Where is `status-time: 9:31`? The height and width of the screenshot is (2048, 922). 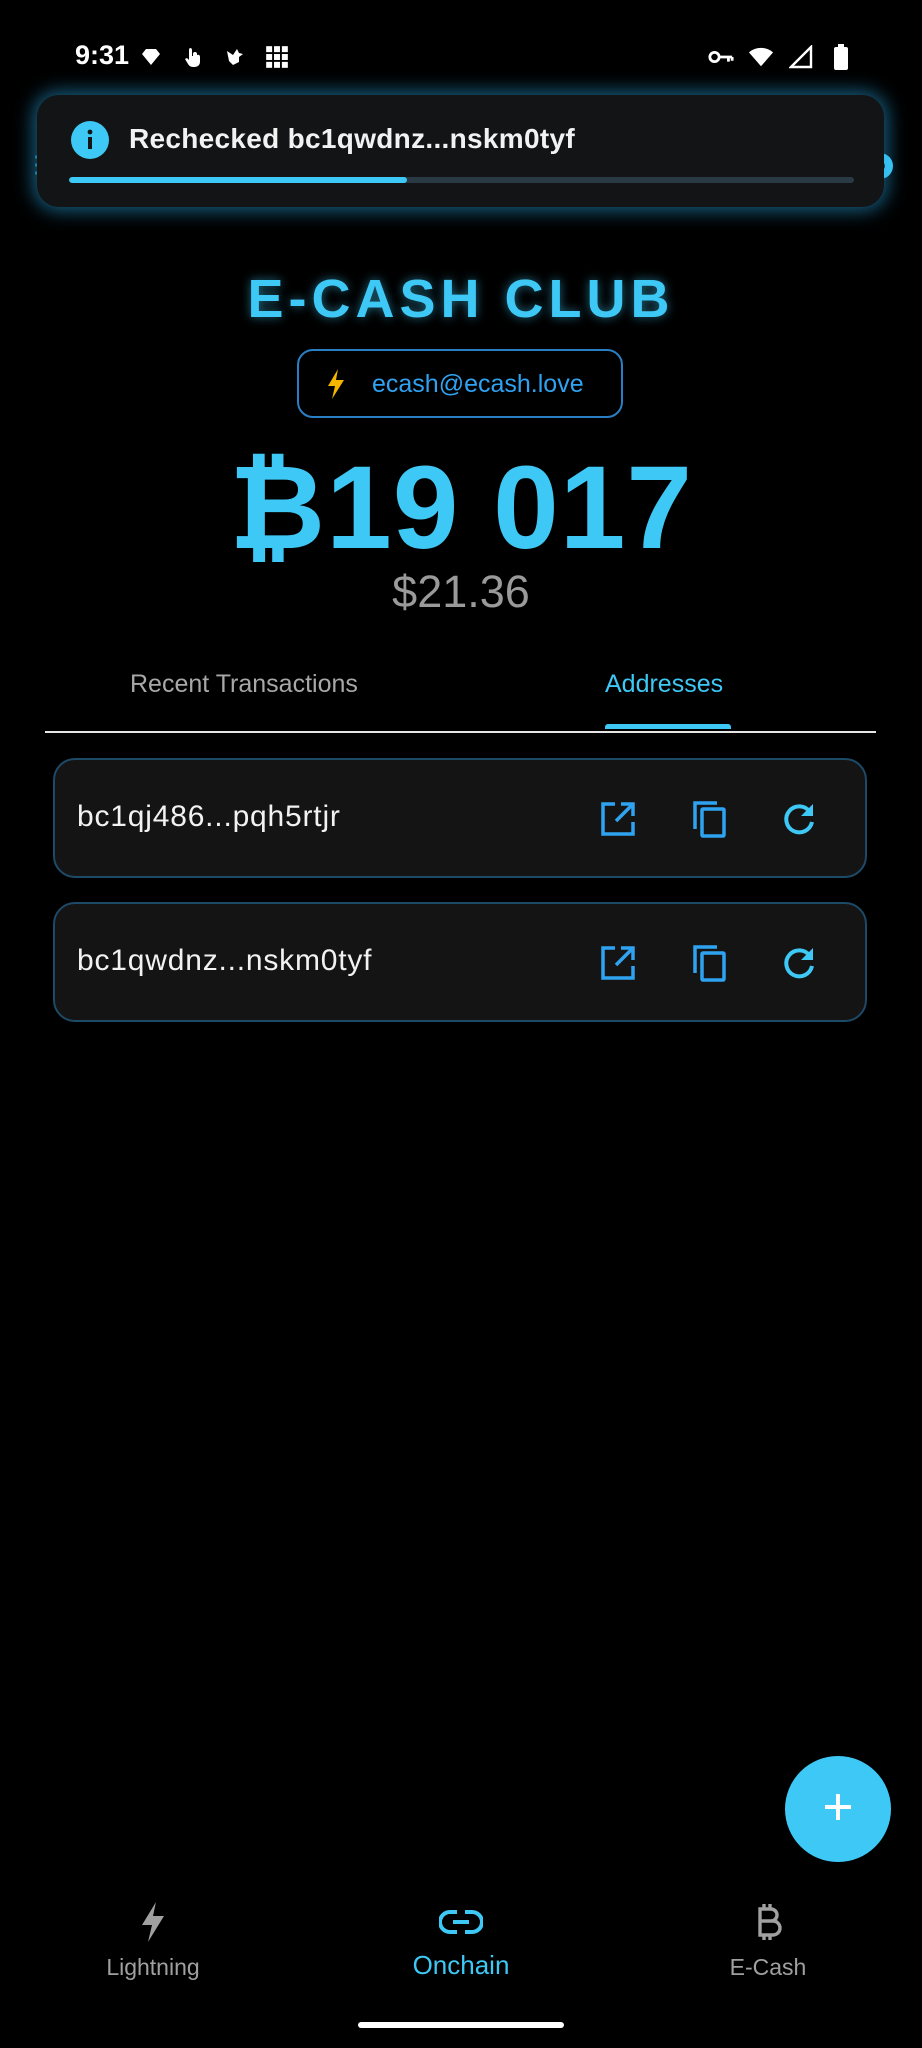 status-time: 9:31 is located at coordinates (102, 55).